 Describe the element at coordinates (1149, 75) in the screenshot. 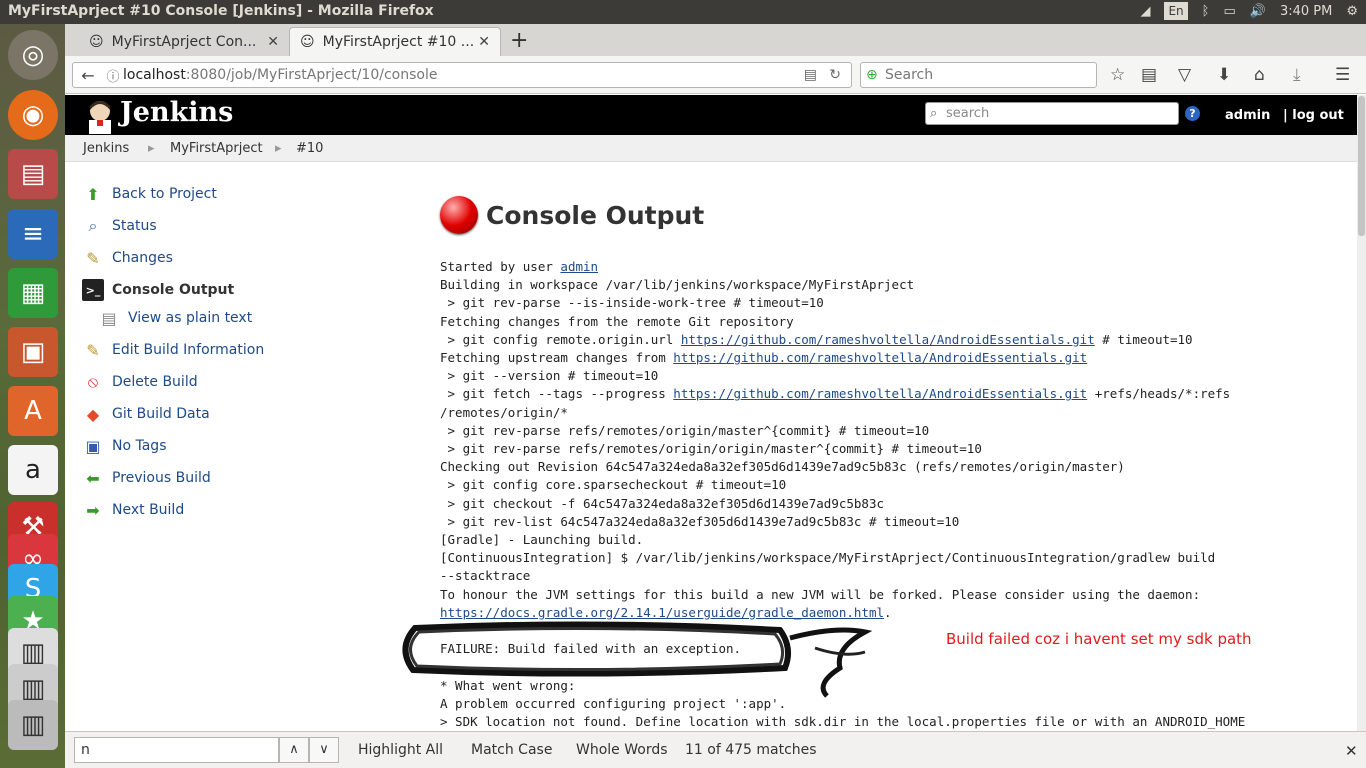

I see `bookmarks-list-icon: ▤` at that location.